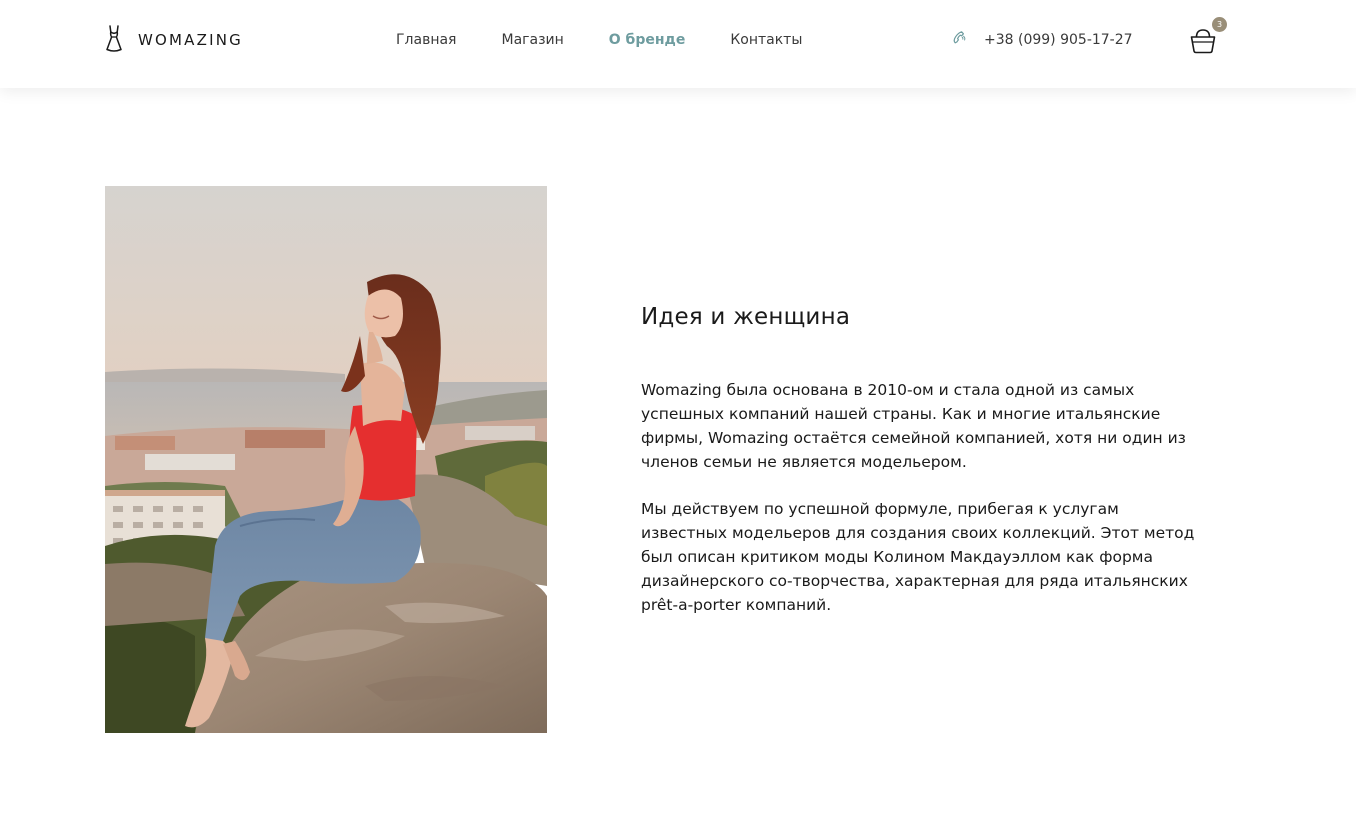  I want to click on phone-link: +38 (099) 905-17-27, so click(1042, 40).